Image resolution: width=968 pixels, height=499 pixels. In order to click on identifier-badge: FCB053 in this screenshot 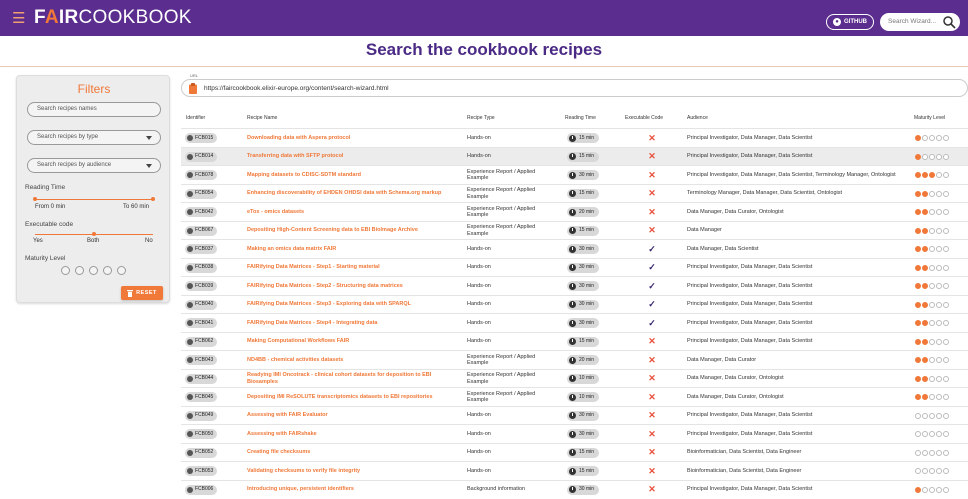, I will do `click(201, 471)`.